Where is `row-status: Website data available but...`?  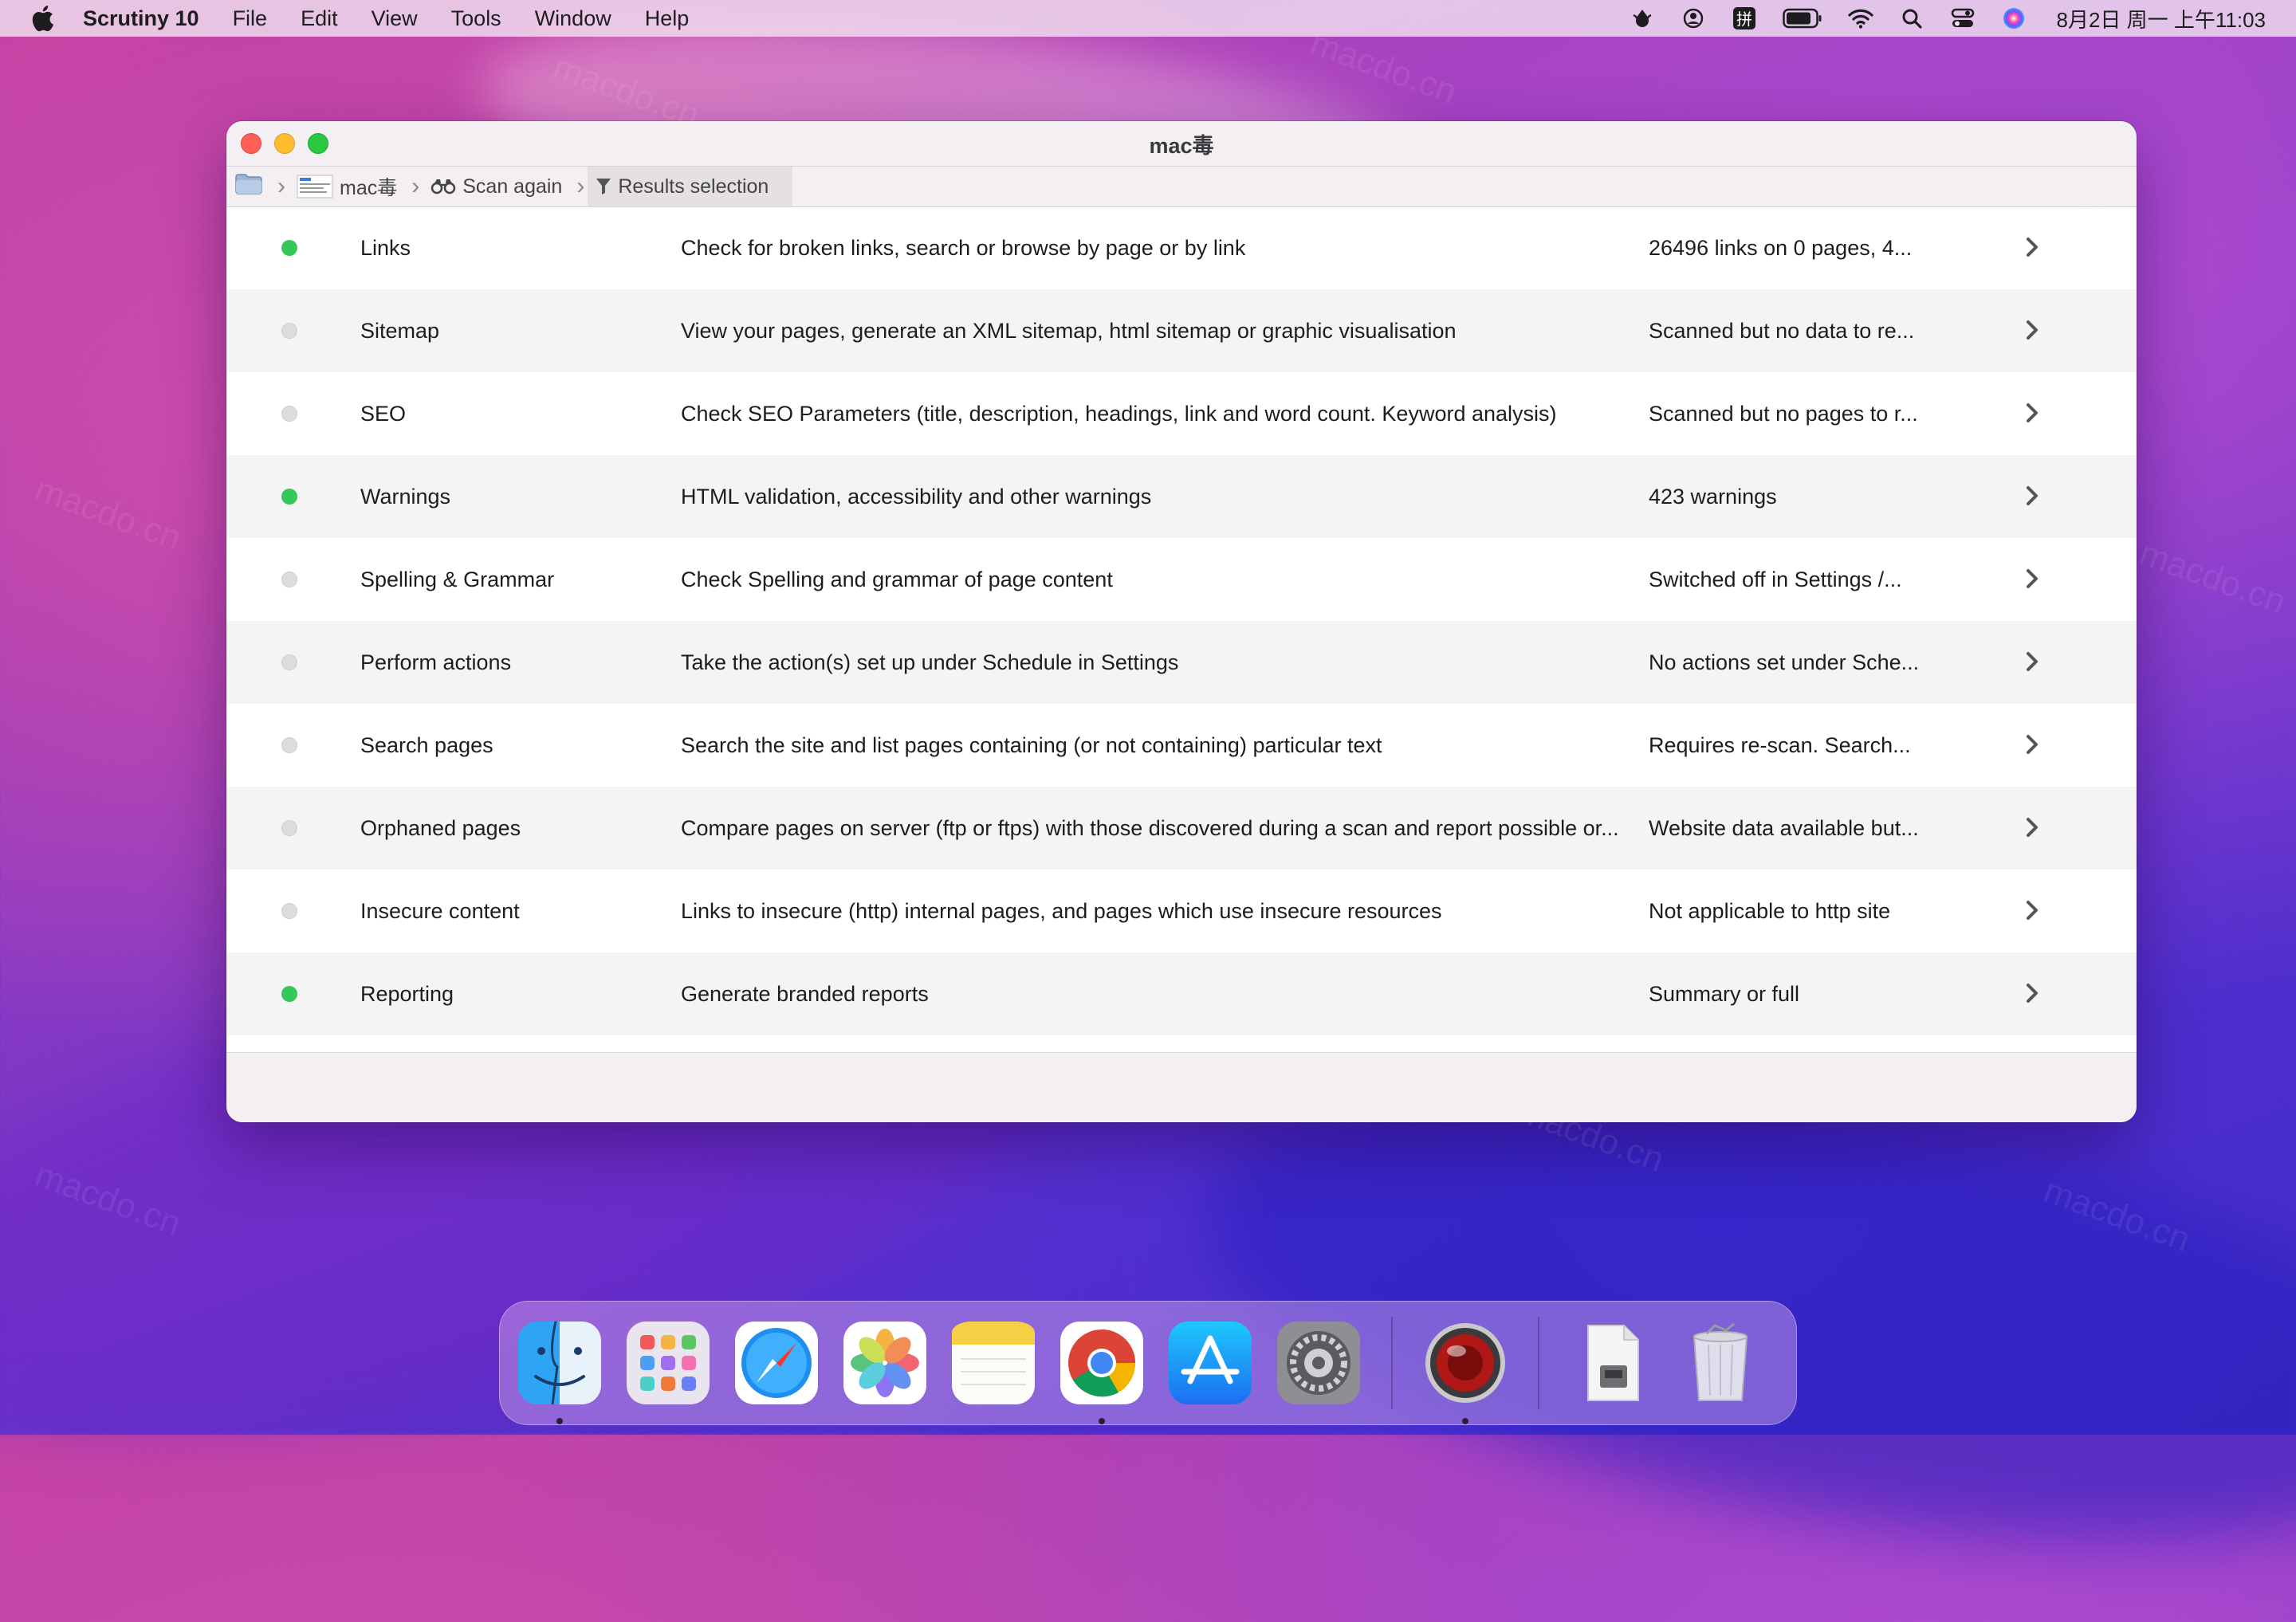
row-status: Website data available but... is located at coordinates (1784, 827).